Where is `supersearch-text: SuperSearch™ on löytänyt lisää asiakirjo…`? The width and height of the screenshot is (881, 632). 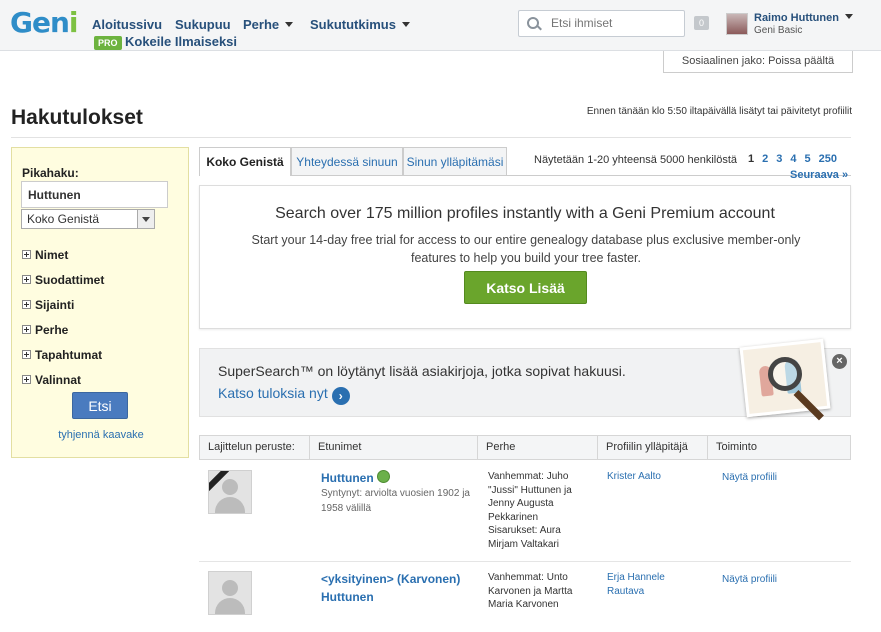 supersearch-text: SuperSearch™ on löytänyt lisää asiakirjo… is located at coordinates (422, 371).